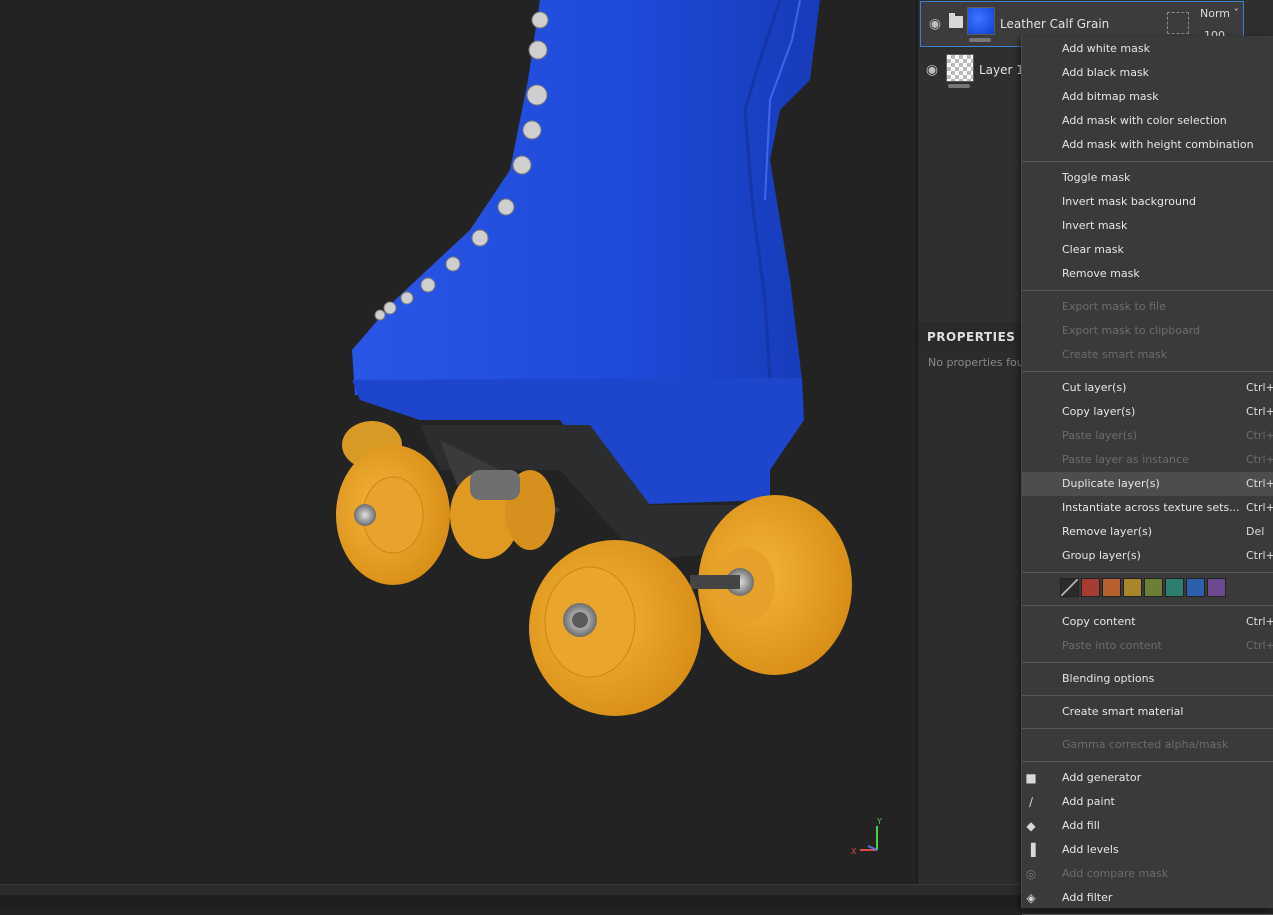 The image size is (1273, 915). Describe the element at coordinates (1093, 249) in the screenshot. I see `menu-item-label: Clear mask` at that location.